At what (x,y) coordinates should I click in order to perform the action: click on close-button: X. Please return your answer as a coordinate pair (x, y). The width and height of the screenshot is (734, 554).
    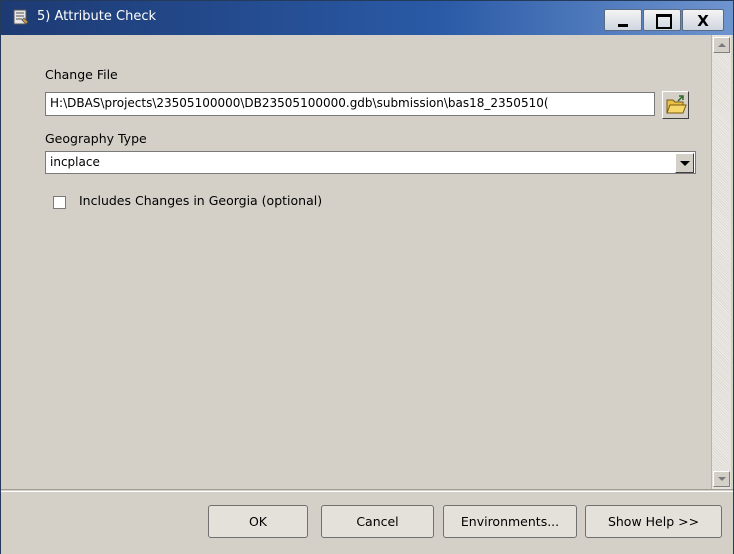
    Looking at the image, I should click on (703, 20).